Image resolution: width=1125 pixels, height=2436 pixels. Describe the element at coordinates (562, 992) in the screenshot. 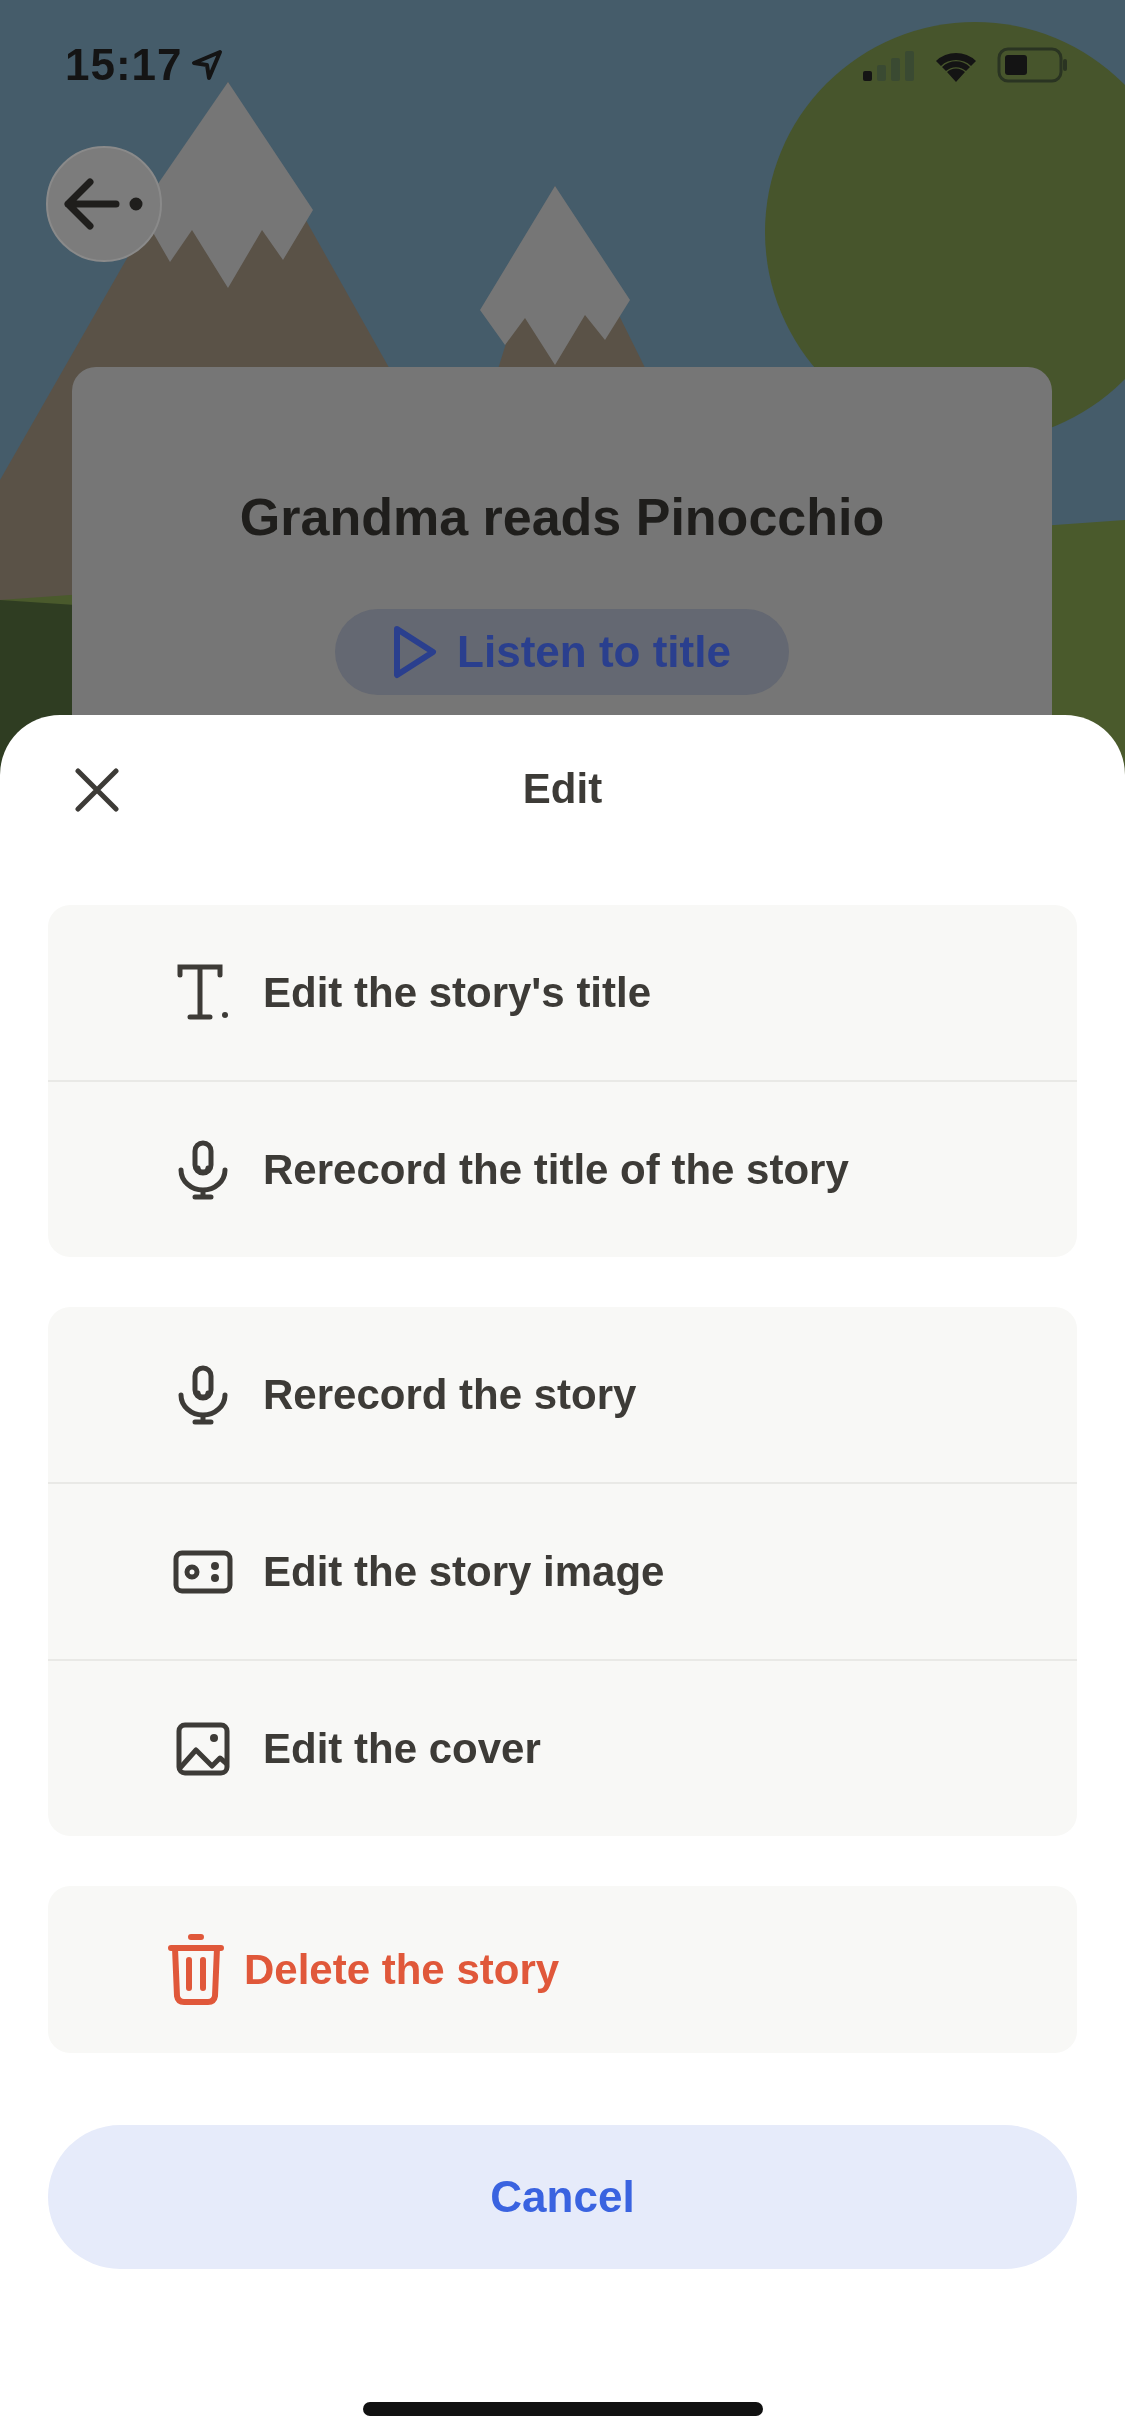

I see `menu-item: Edit the story's title` at that location.